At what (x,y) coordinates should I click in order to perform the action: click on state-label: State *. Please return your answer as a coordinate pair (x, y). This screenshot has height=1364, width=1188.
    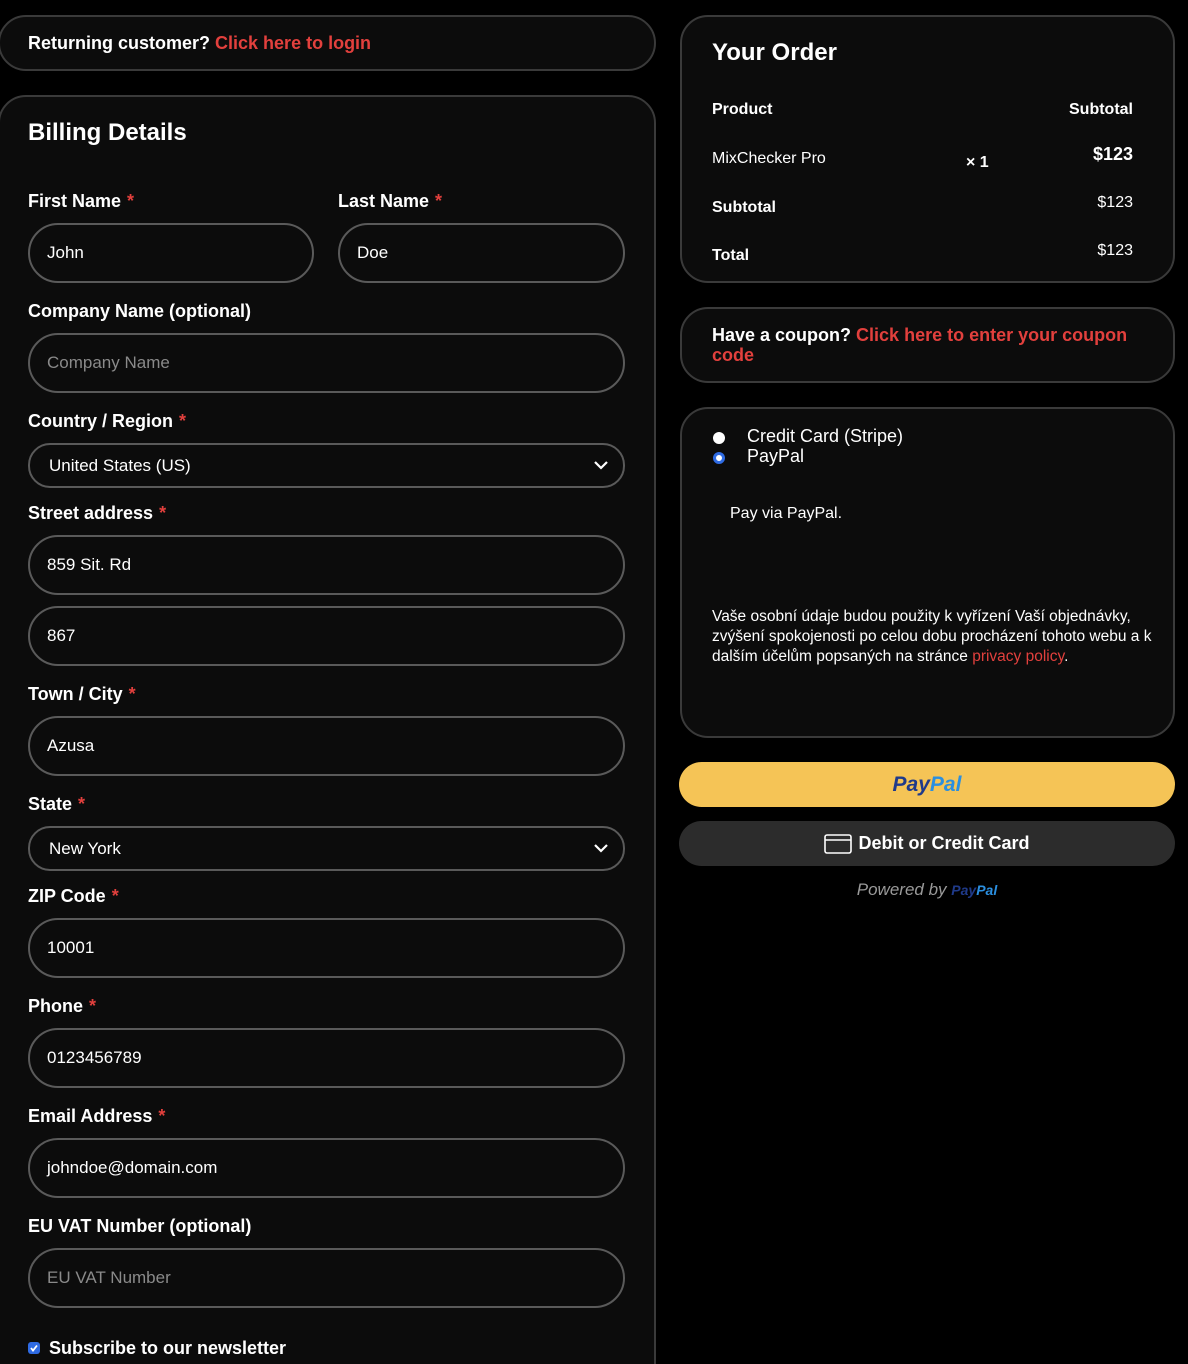
    Looking at the image, I should click on (57, 804).